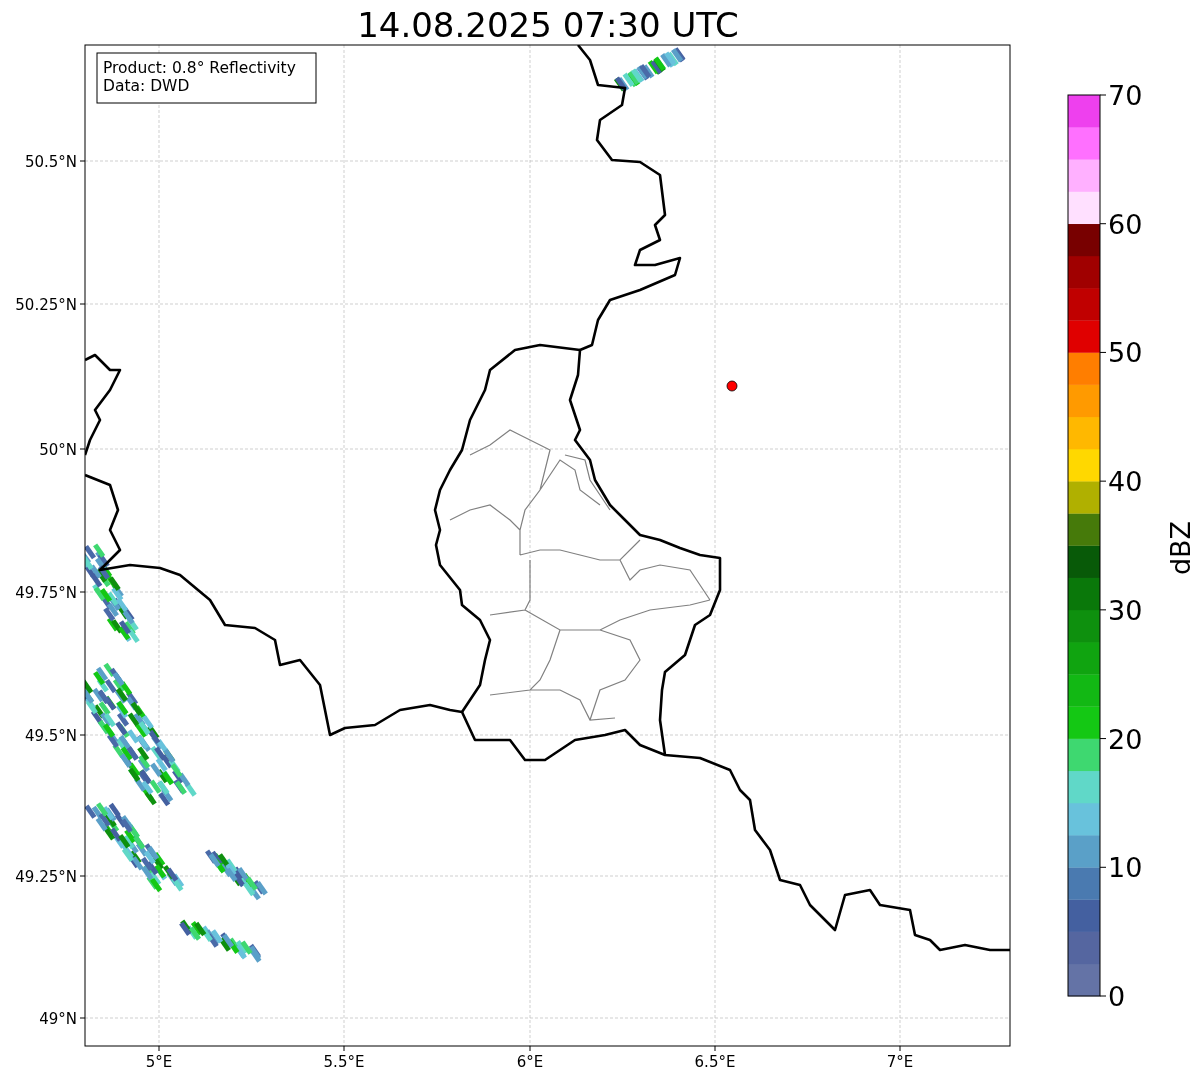 Image resolution: width=1202 pixels, height=1081 pixels. I want to click on colorbar-tick-label: 10, so click(1125, 868).